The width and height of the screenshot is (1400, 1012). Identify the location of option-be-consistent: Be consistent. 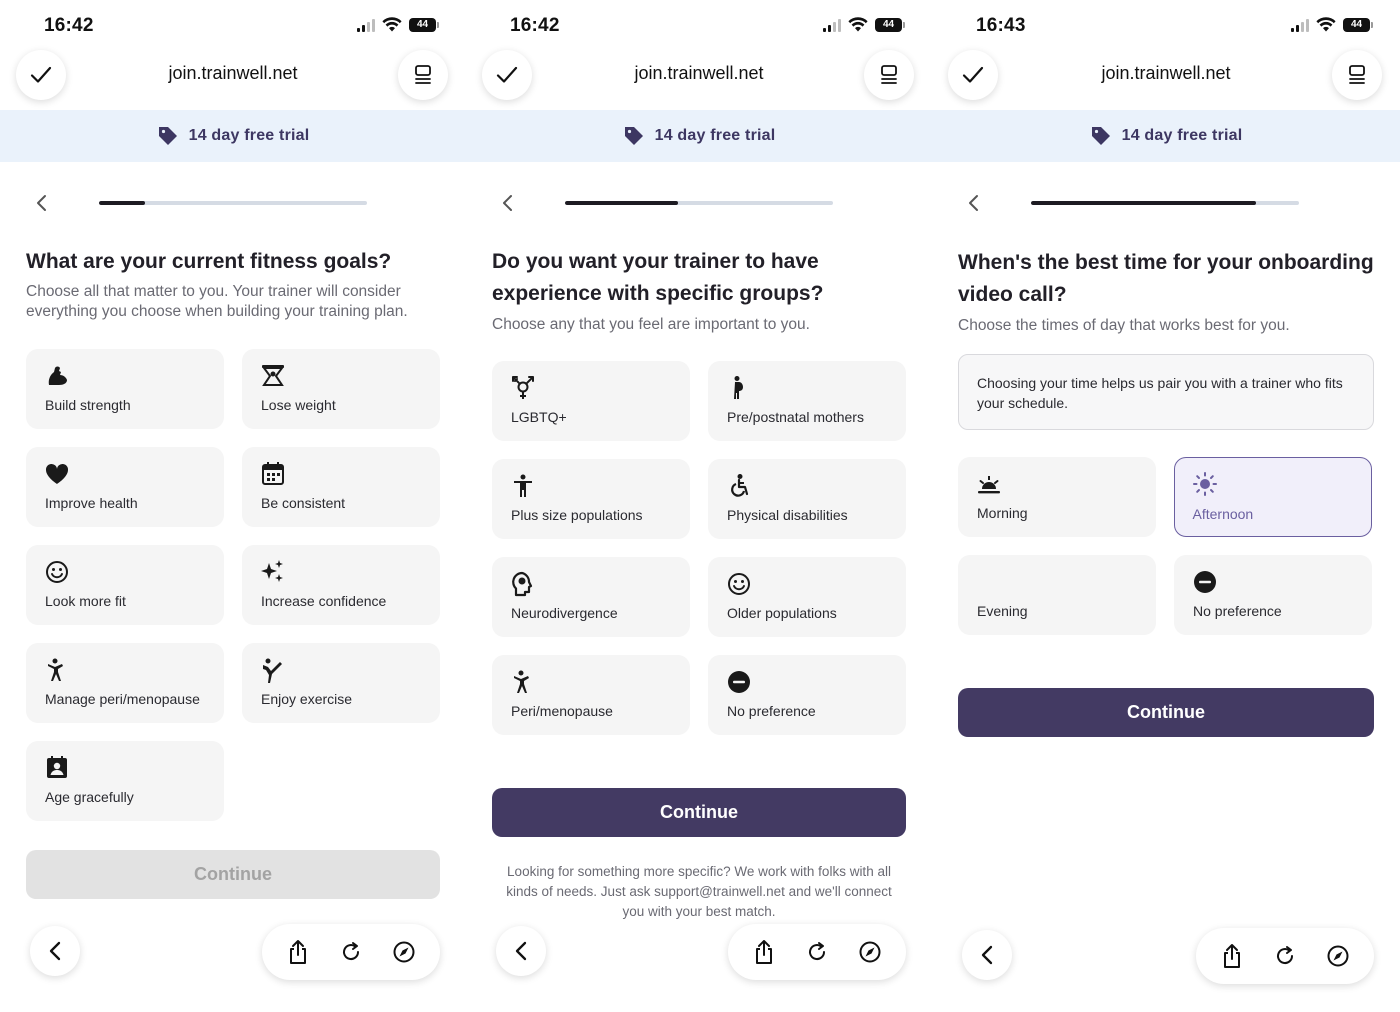
(341, 487).